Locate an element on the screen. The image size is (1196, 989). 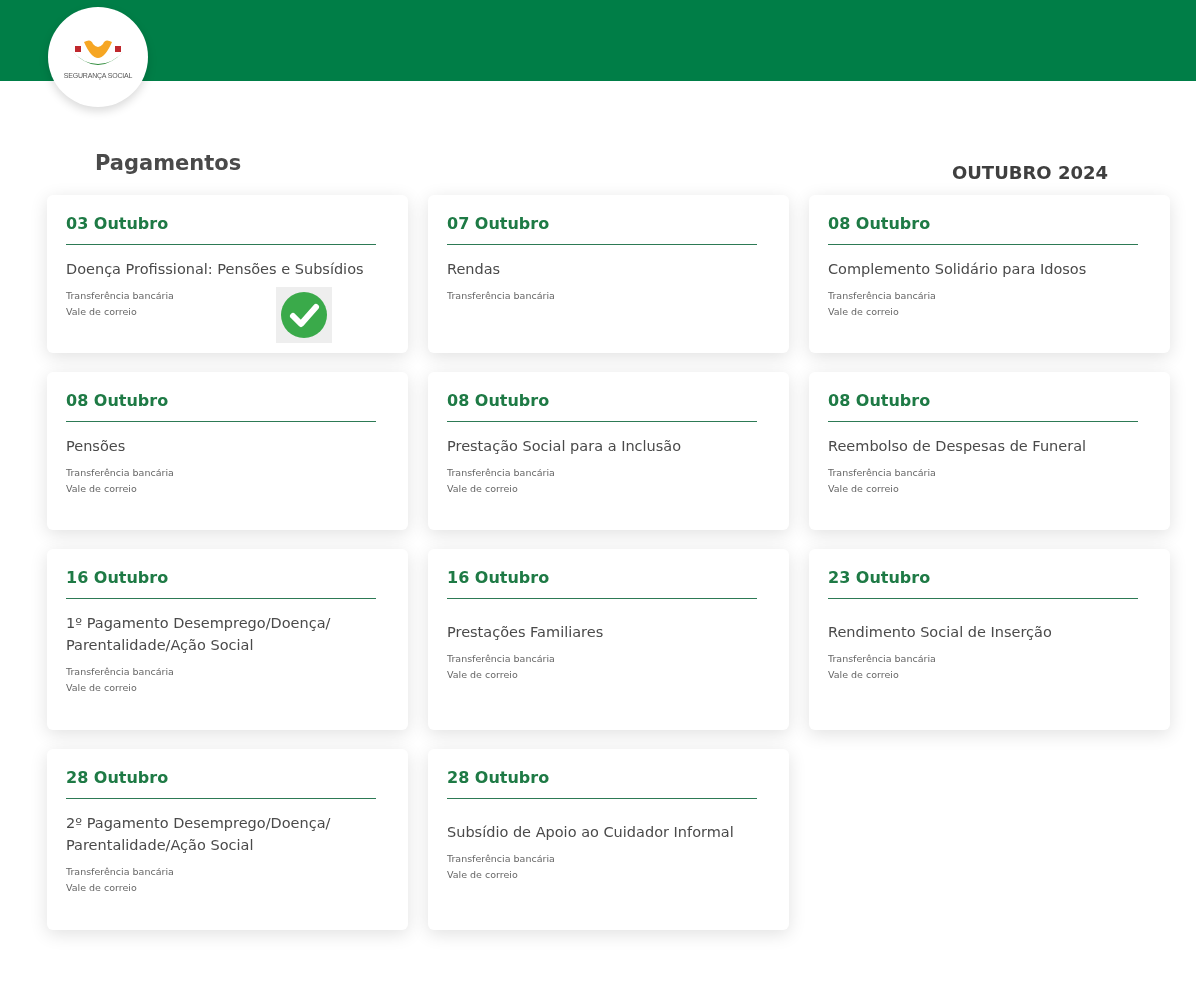
payment-title: Reembolso de Despesas de Funeral is located at coordinates (958, 446).